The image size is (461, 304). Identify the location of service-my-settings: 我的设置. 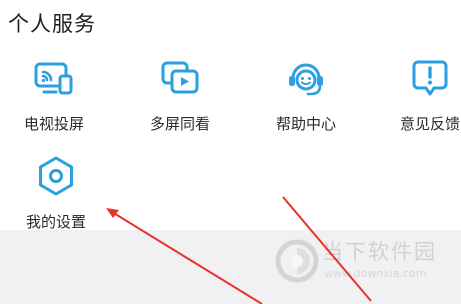
(56, 195).